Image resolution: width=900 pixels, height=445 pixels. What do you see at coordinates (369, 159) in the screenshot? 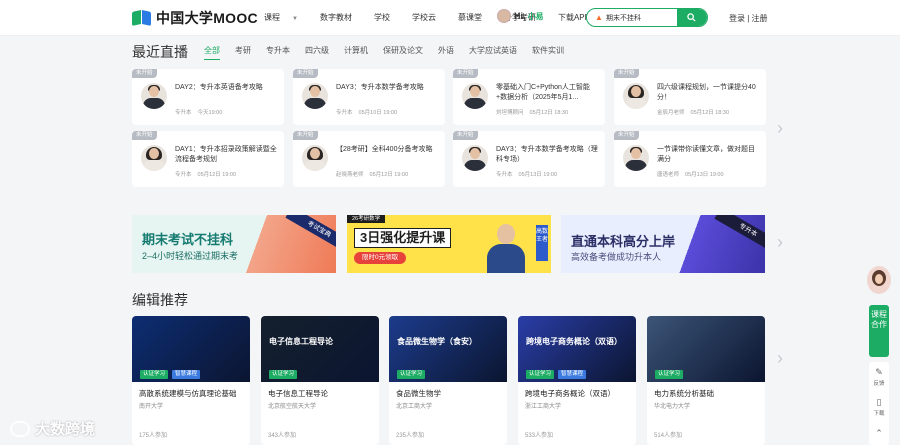
I see `live-card: 未开始【28考研】全科400分备考攻略 赵晓燕老师 05月12日 19:00` at bounding box center [369, 159].